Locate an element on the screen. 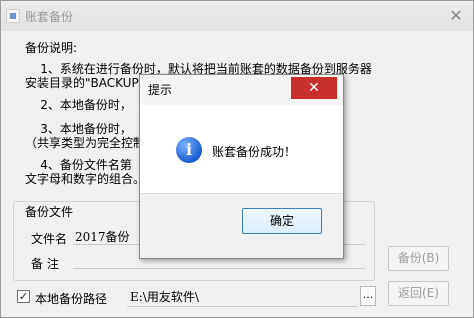 Image resolution: width=474 pixels, height=318 pixels. filename-label: 文件名 is located at coordinates (49, 239).